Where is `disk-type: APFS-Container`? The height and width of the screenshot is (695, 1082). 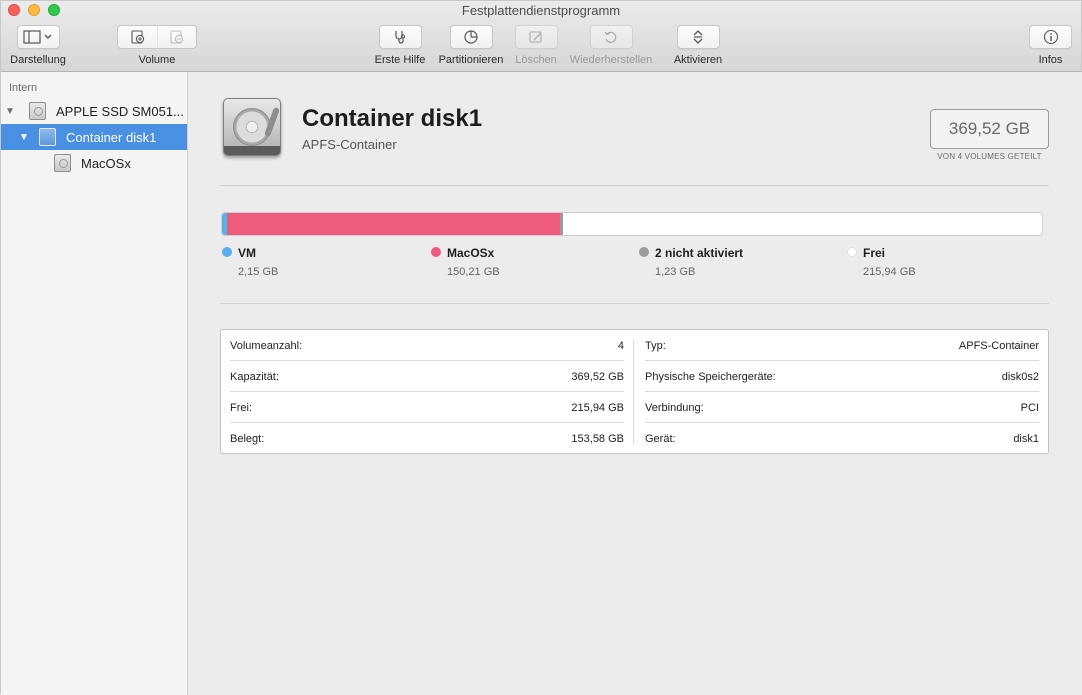 disk-type: APFS-Container is located at coordinates (349, 144).